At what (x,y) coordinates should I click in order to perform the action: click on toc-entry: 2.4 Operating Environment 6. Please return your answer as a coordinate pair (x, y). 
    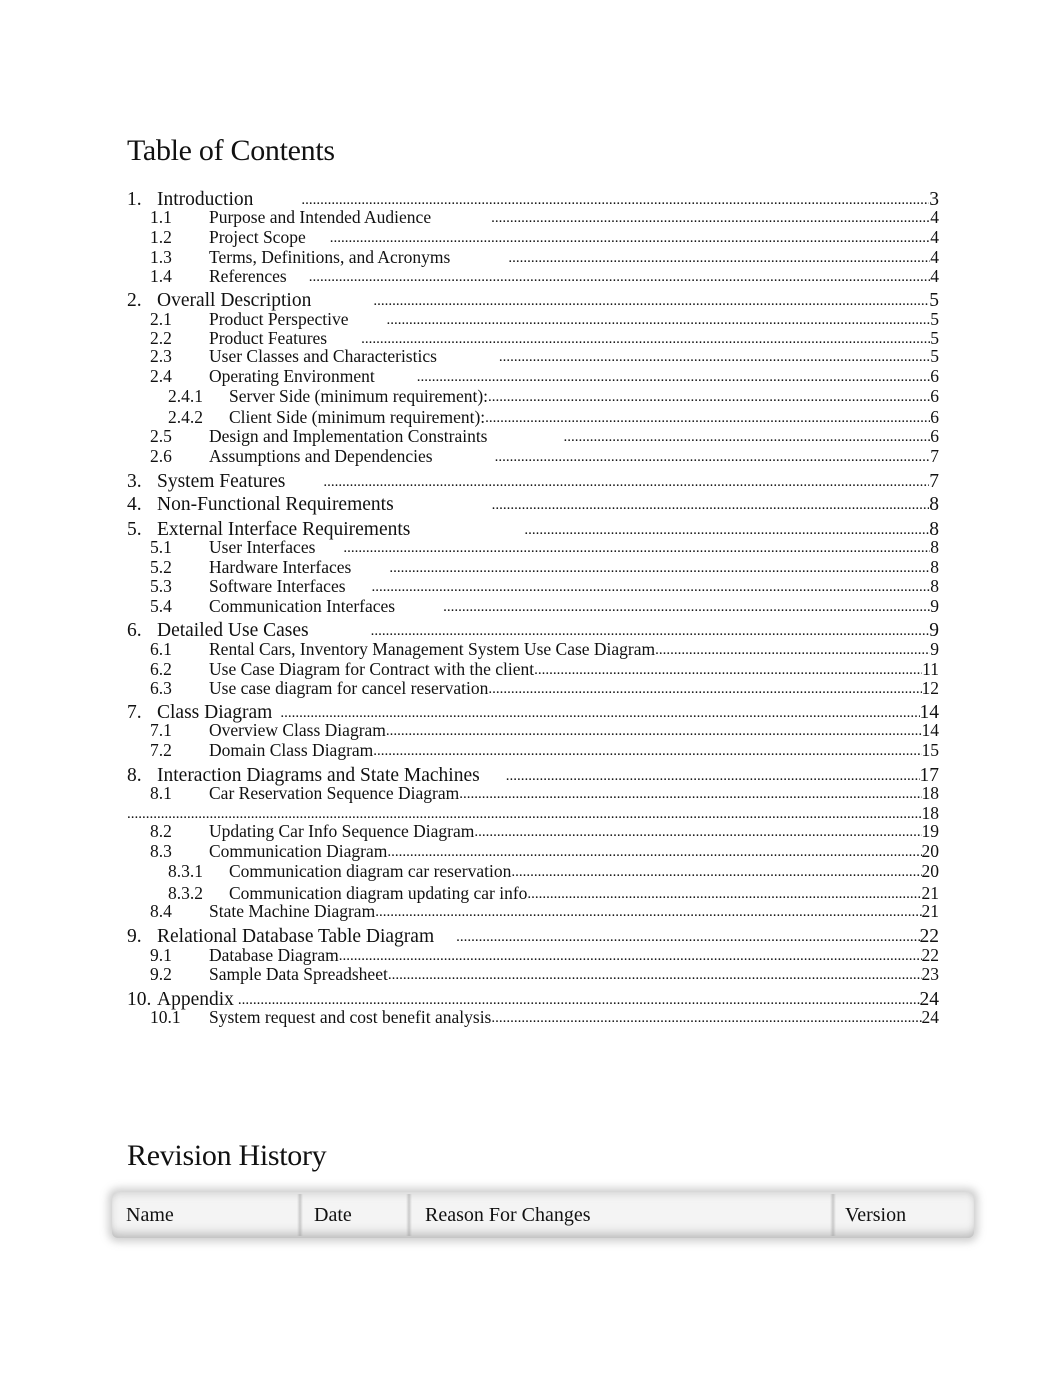
    Looking at the image, I should click on (533, 377).